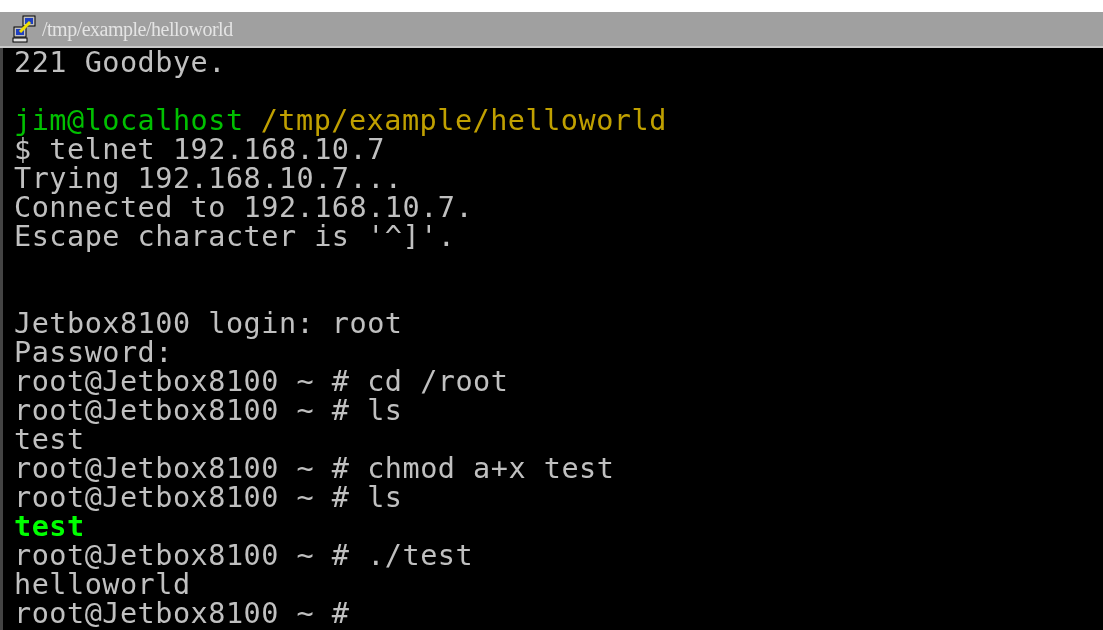 The height and width of the screenshot is (630, 1103). Describe the element at coordinates (120, 63) in the screenshot. I see `terminal-line: 221 Goodbye.` at that location.